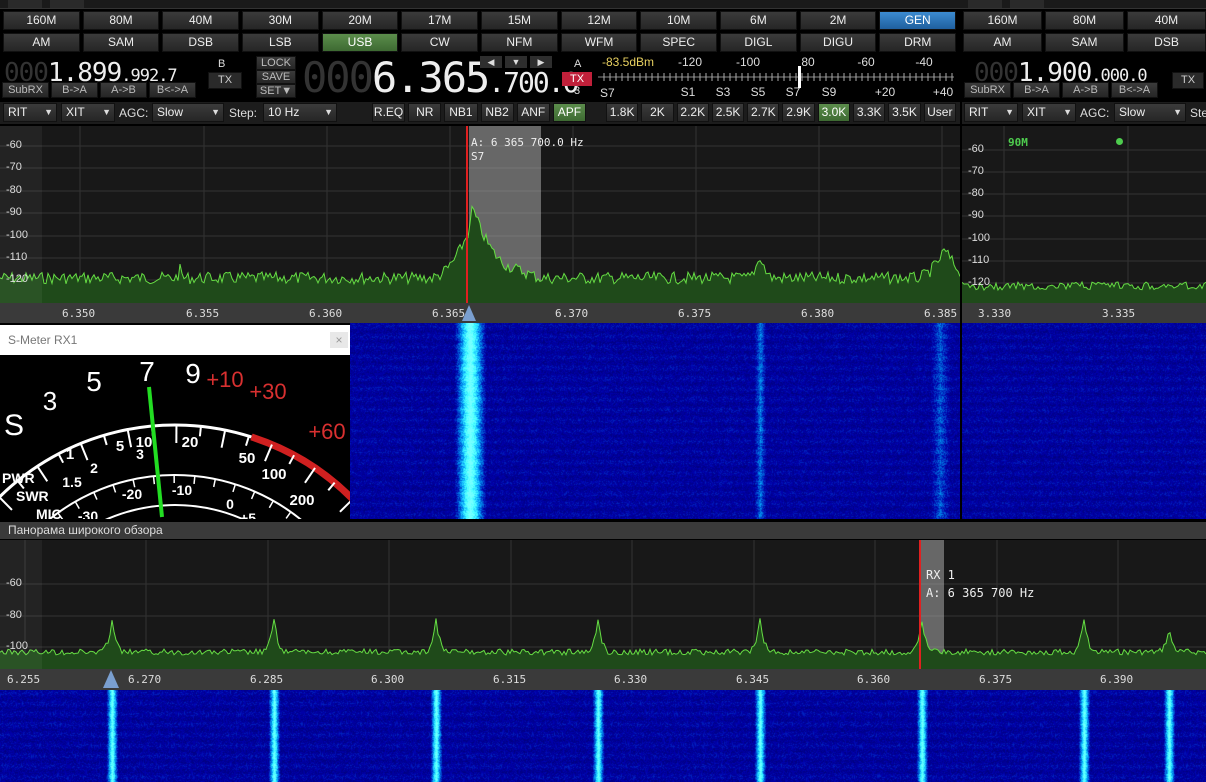 This screenshot has width=1206, height=782. Describe the element at coordinates (448, 77) in the screenshot. I see `vfo-a-panel: 0006.365.700.0 ◀ ▼ ▶ A TX 3` at that location.